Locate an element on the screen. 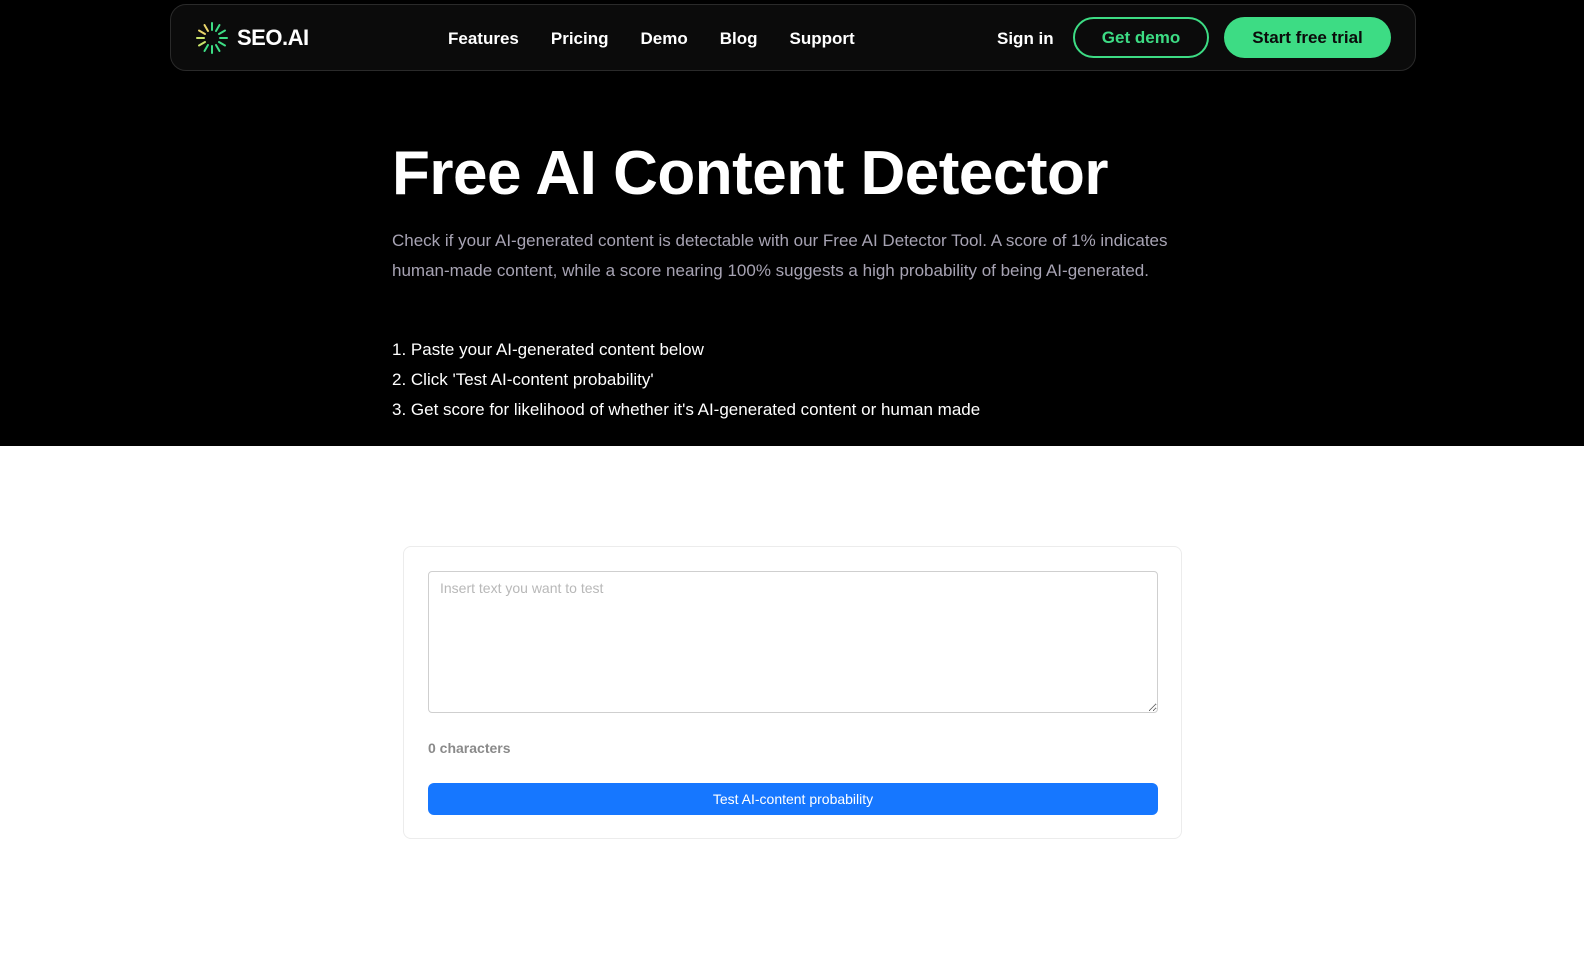 The height and width of the screenshot is (967, 1584). logo: SEO.AI is located at coordinates (252, 38).